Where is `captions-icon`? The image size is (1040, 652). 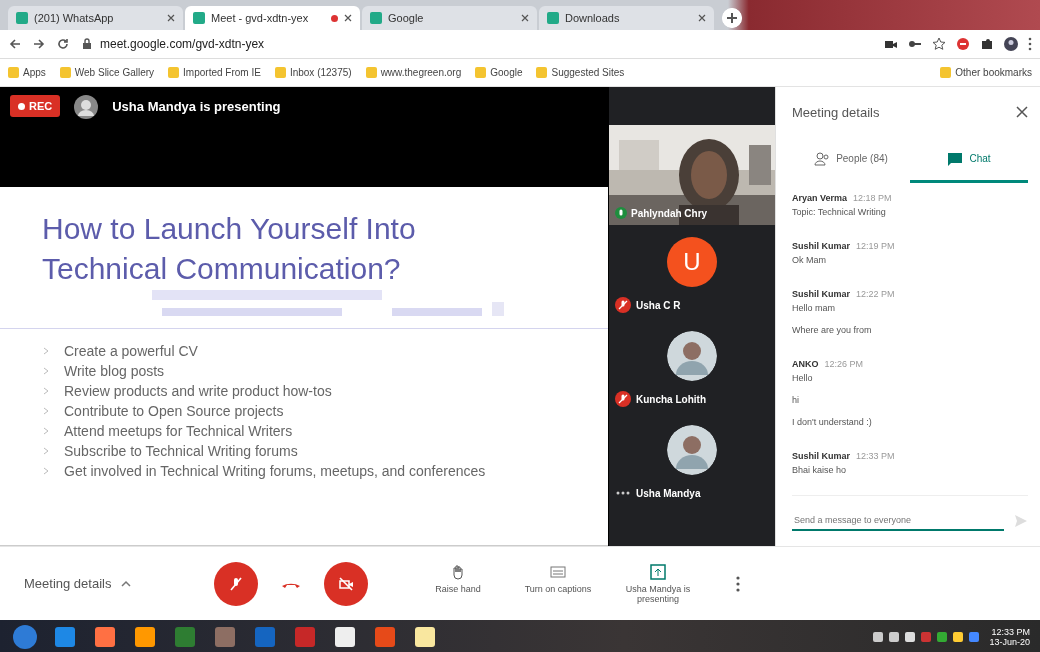
captions-icon is located at coordinates (558, 571).